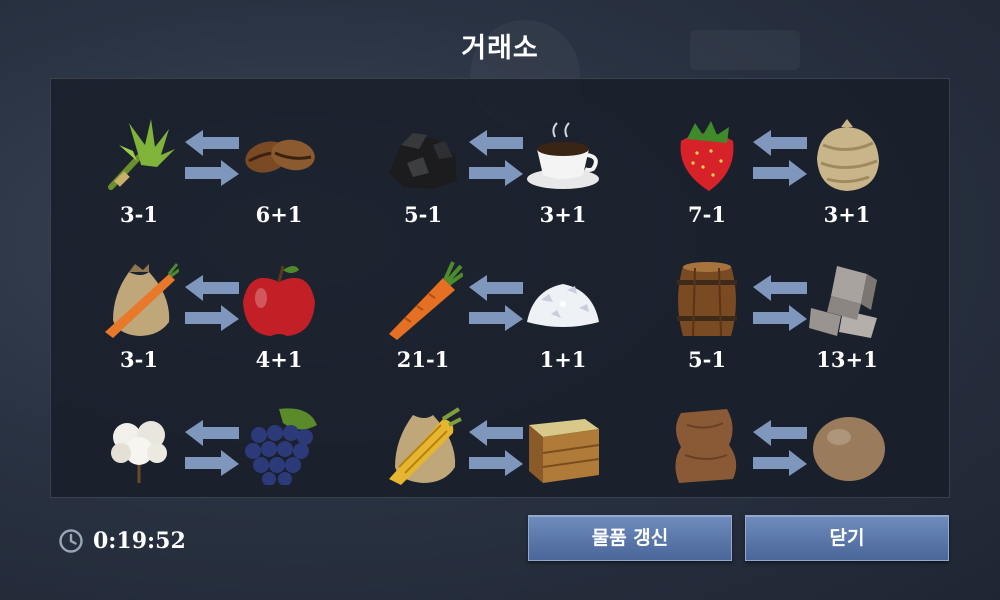 The width and height of the screenshot is (1000, 600). What do you see at coordinates (847, 538) in the screenshot?
I see `close-button: 닫기` at bounding box center [847, 538].